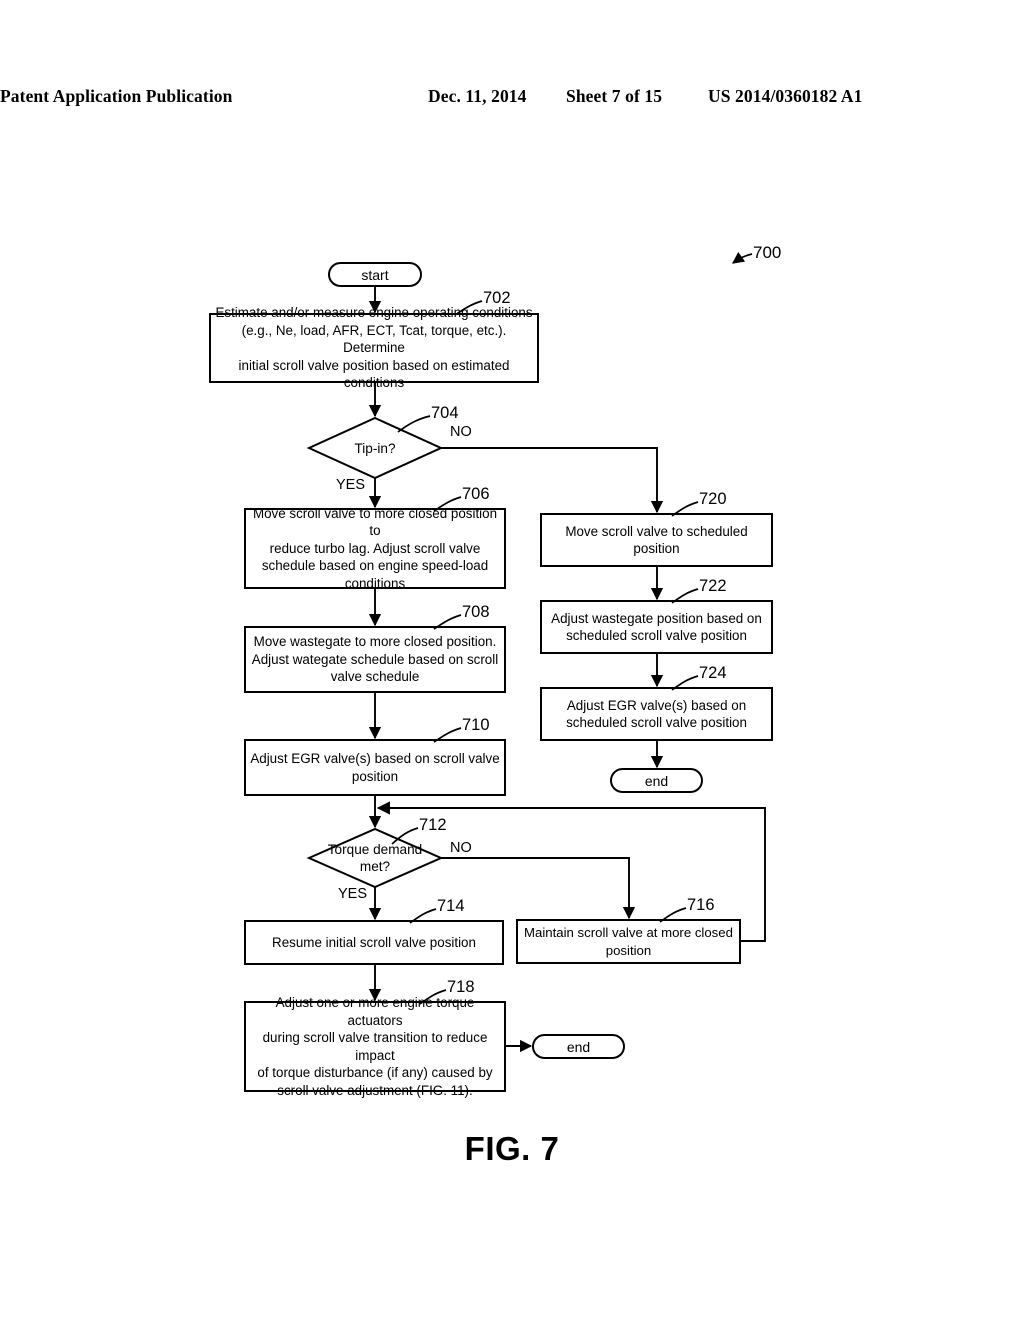  What do you see at coordinates (713, 673) in the screenshot?
I see `ref-number-724: 724` at bounding box center [713, 673].